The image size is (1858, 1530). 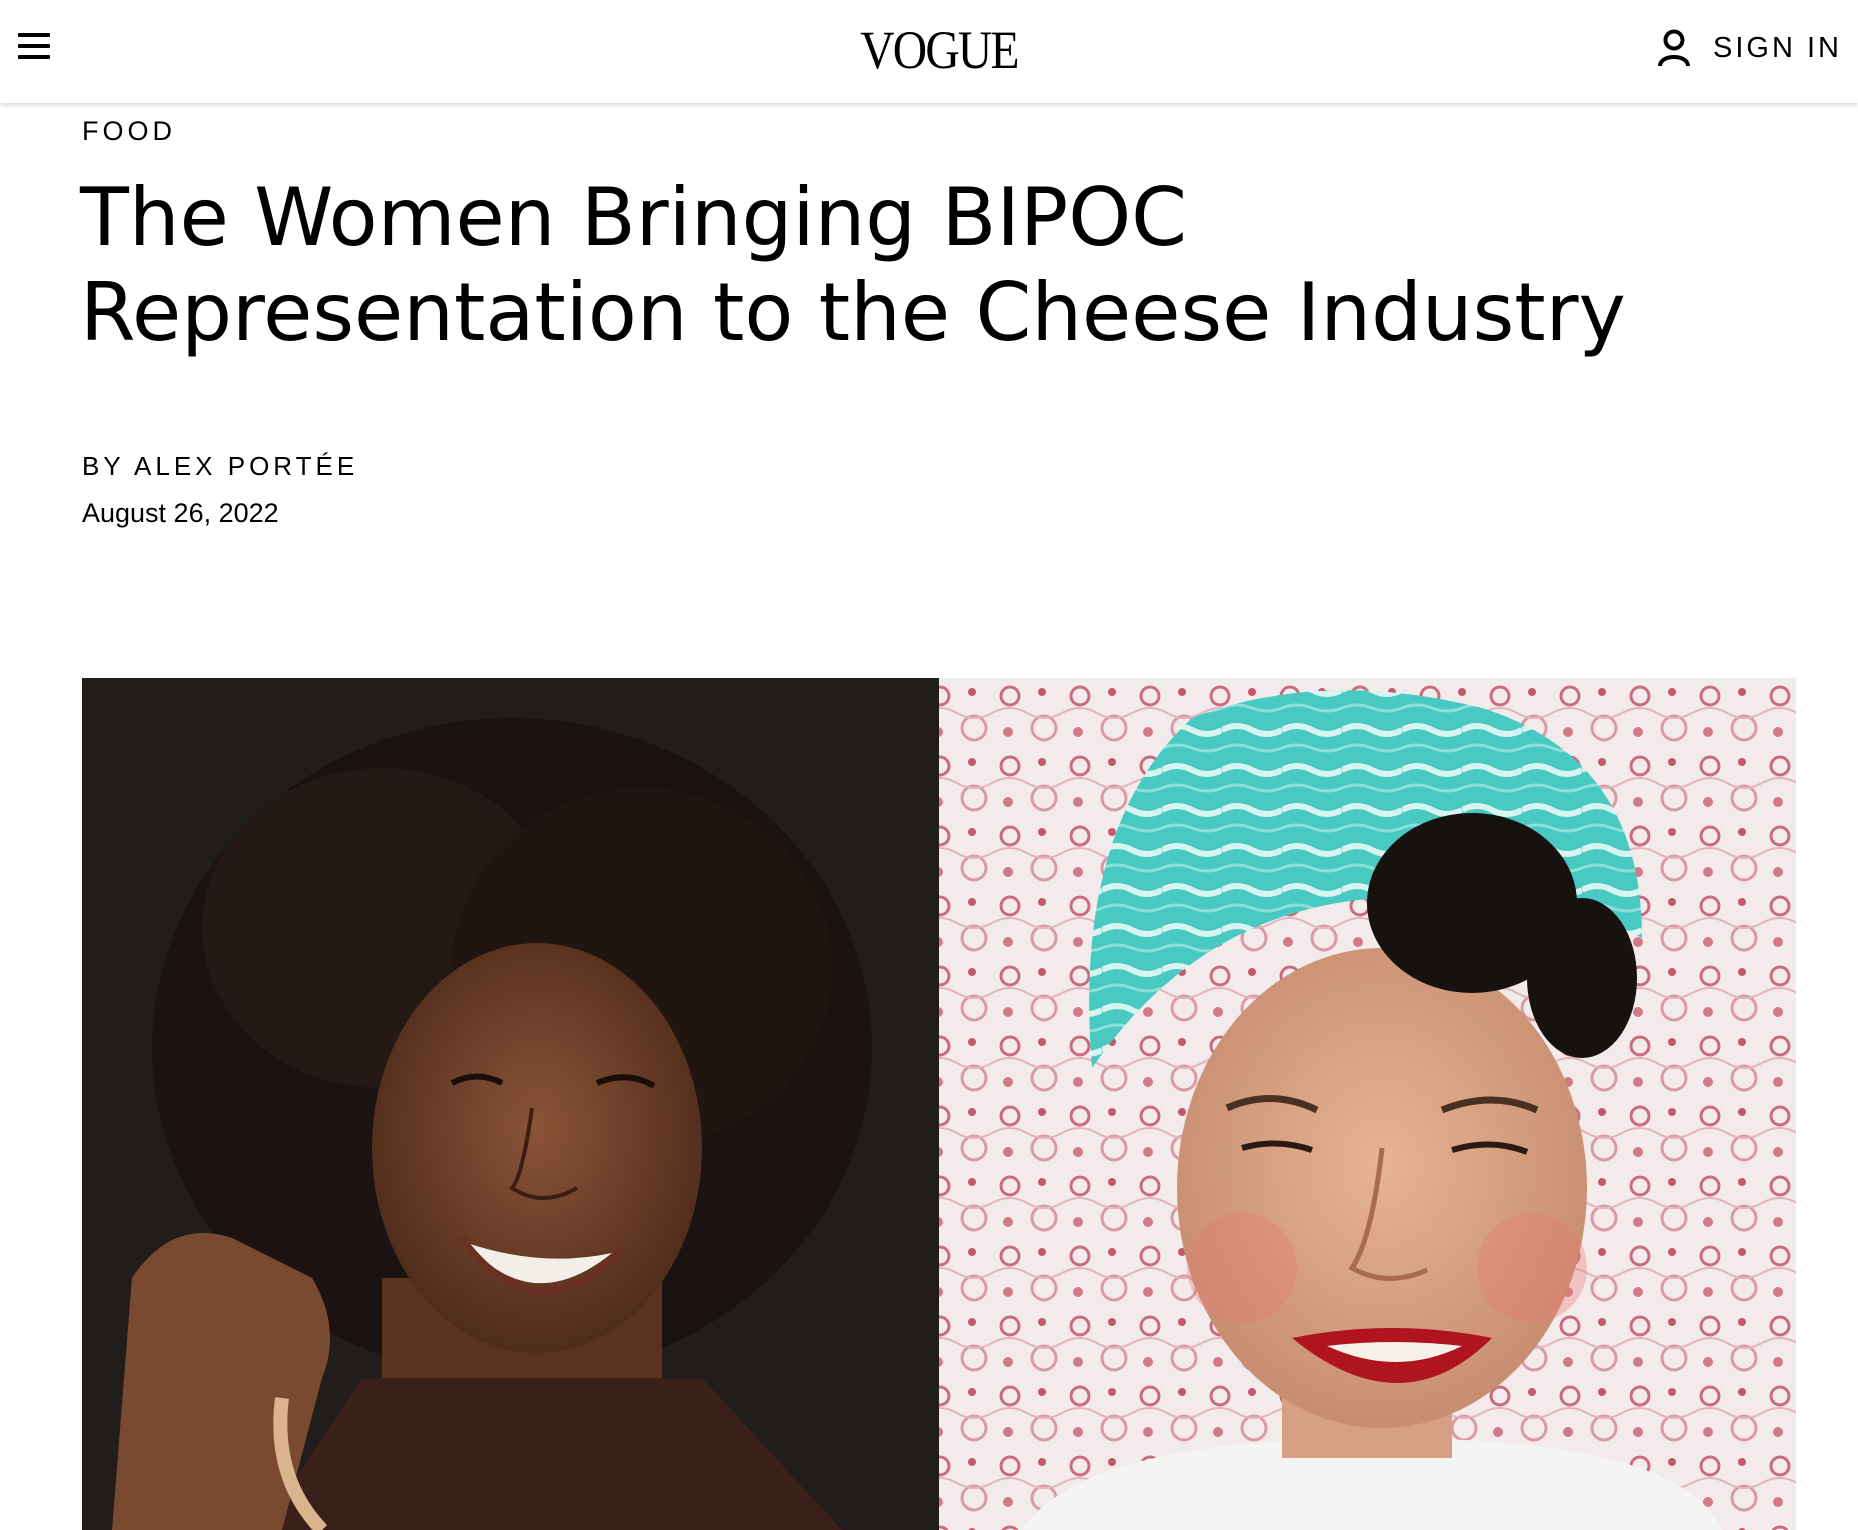 I want to click on article-rubric: FOOD, so click(x=129, y=131).